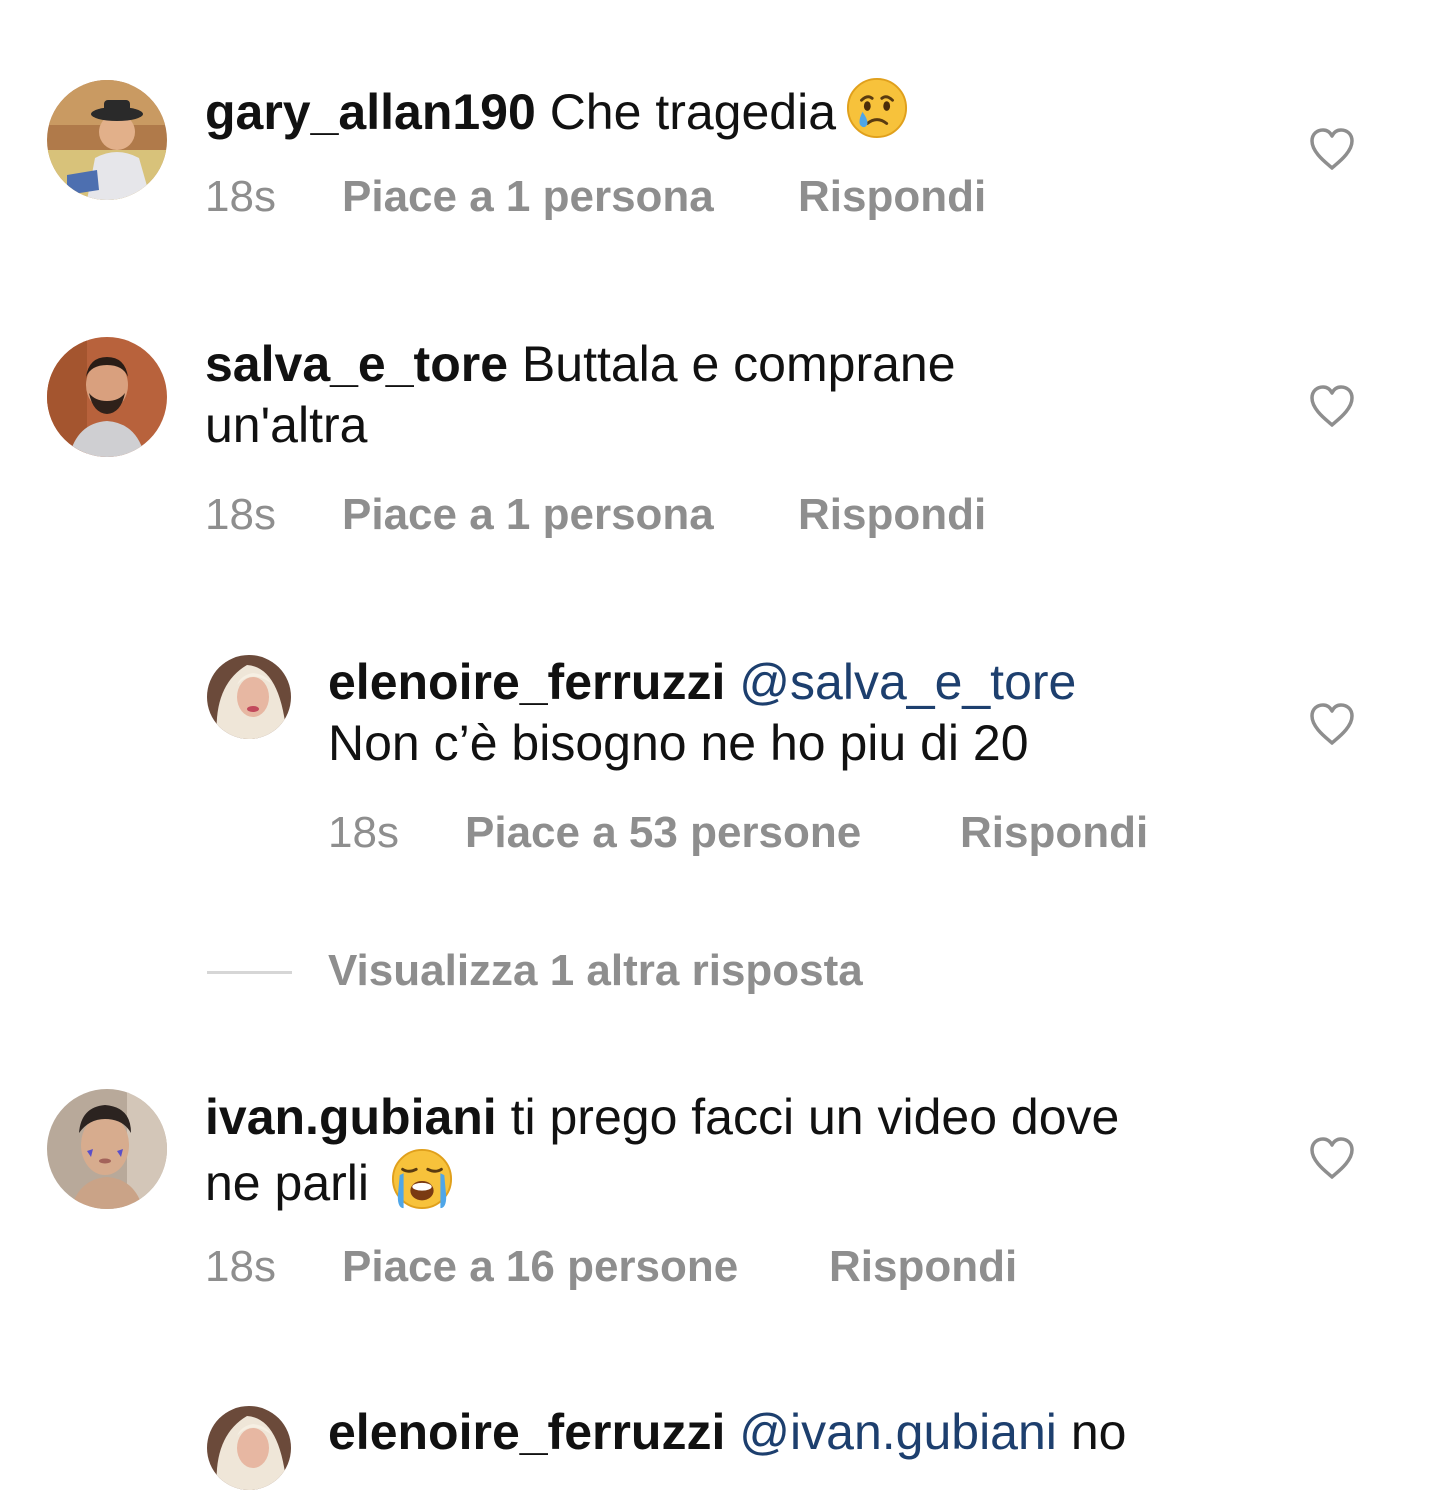 This screenshot has height=1490, width=1440. Describe the element at coordinates (877, 108) in the screenshot. I see `crying-face-icon` at that location.